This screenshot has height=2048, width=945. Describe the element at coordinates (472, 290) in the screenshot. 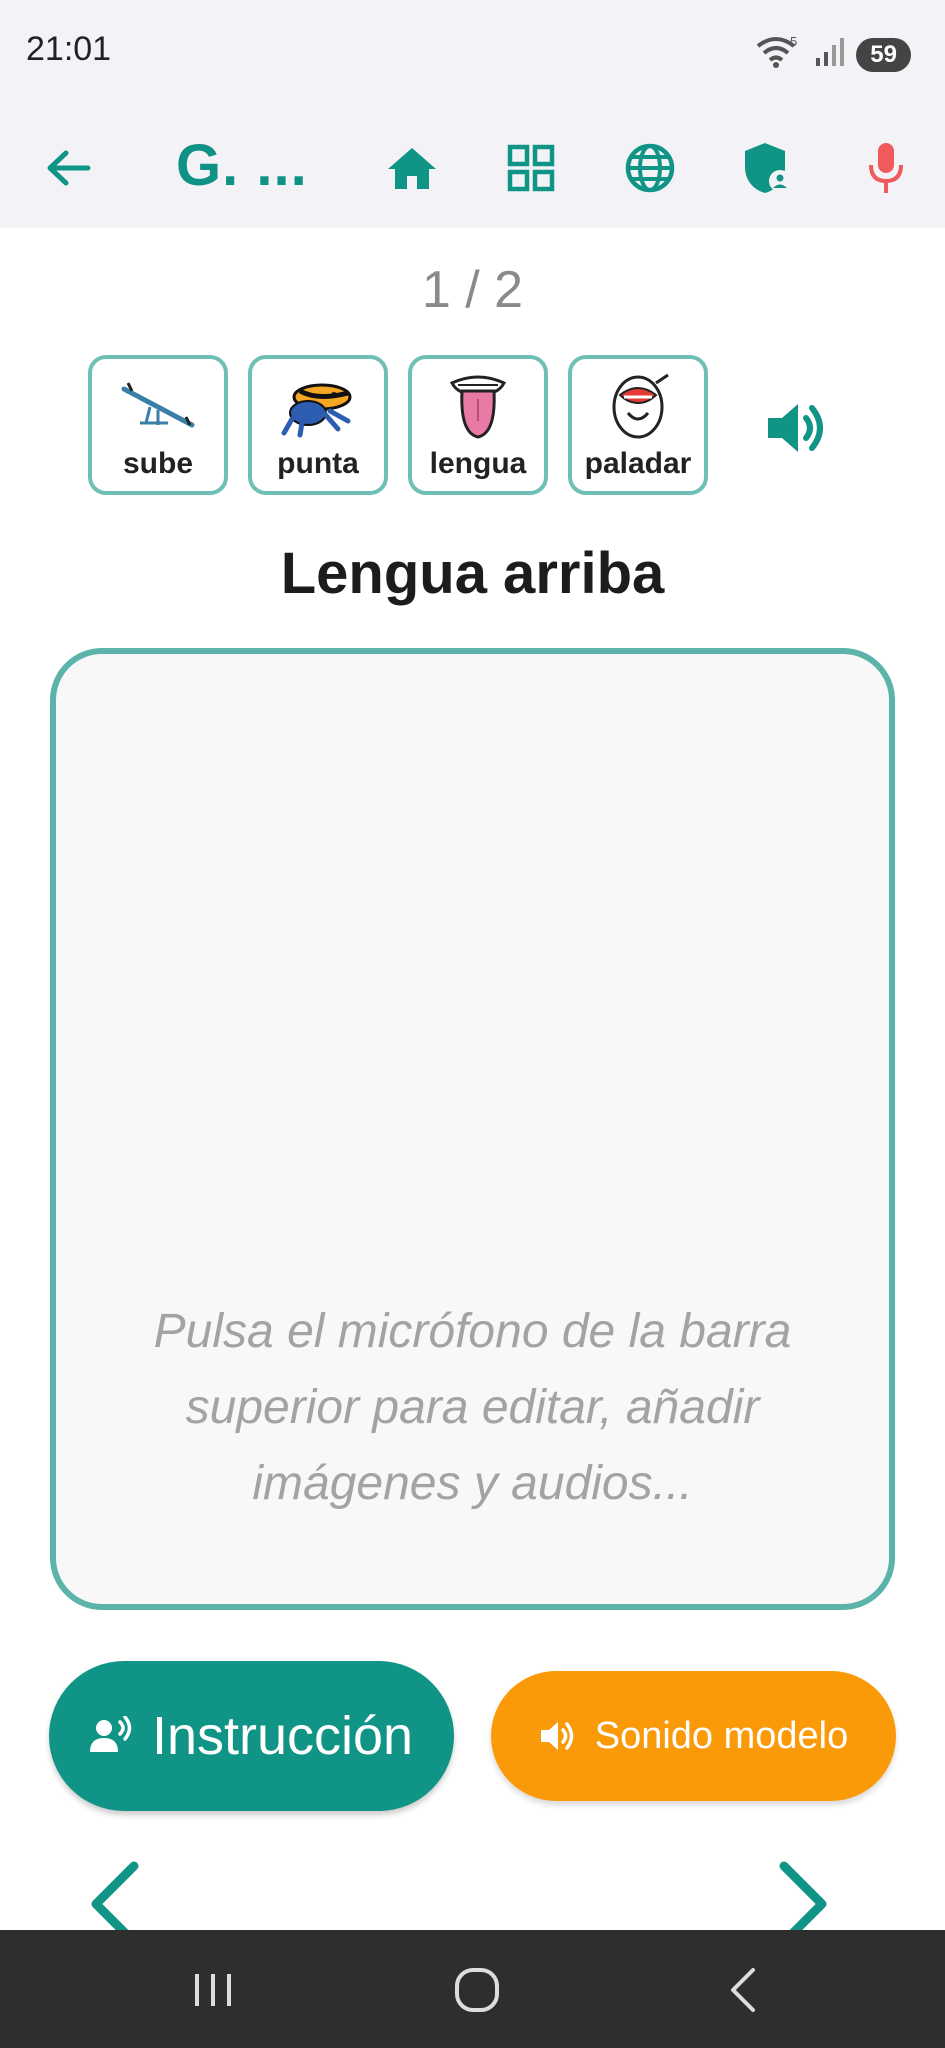

I see `page-indicator: 1 / 2` at that location.